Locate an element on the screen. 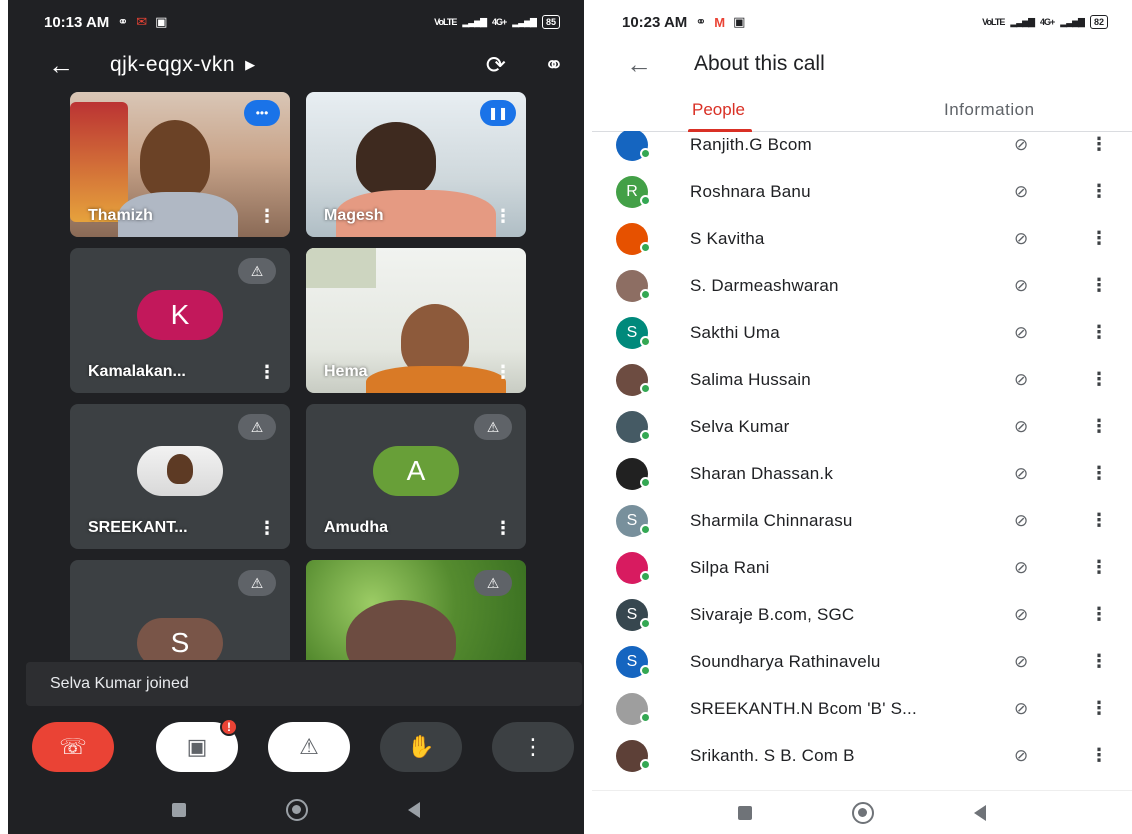 The image size is (1132, 834). battery-icon: 85 is located at coordinates (550, 22).